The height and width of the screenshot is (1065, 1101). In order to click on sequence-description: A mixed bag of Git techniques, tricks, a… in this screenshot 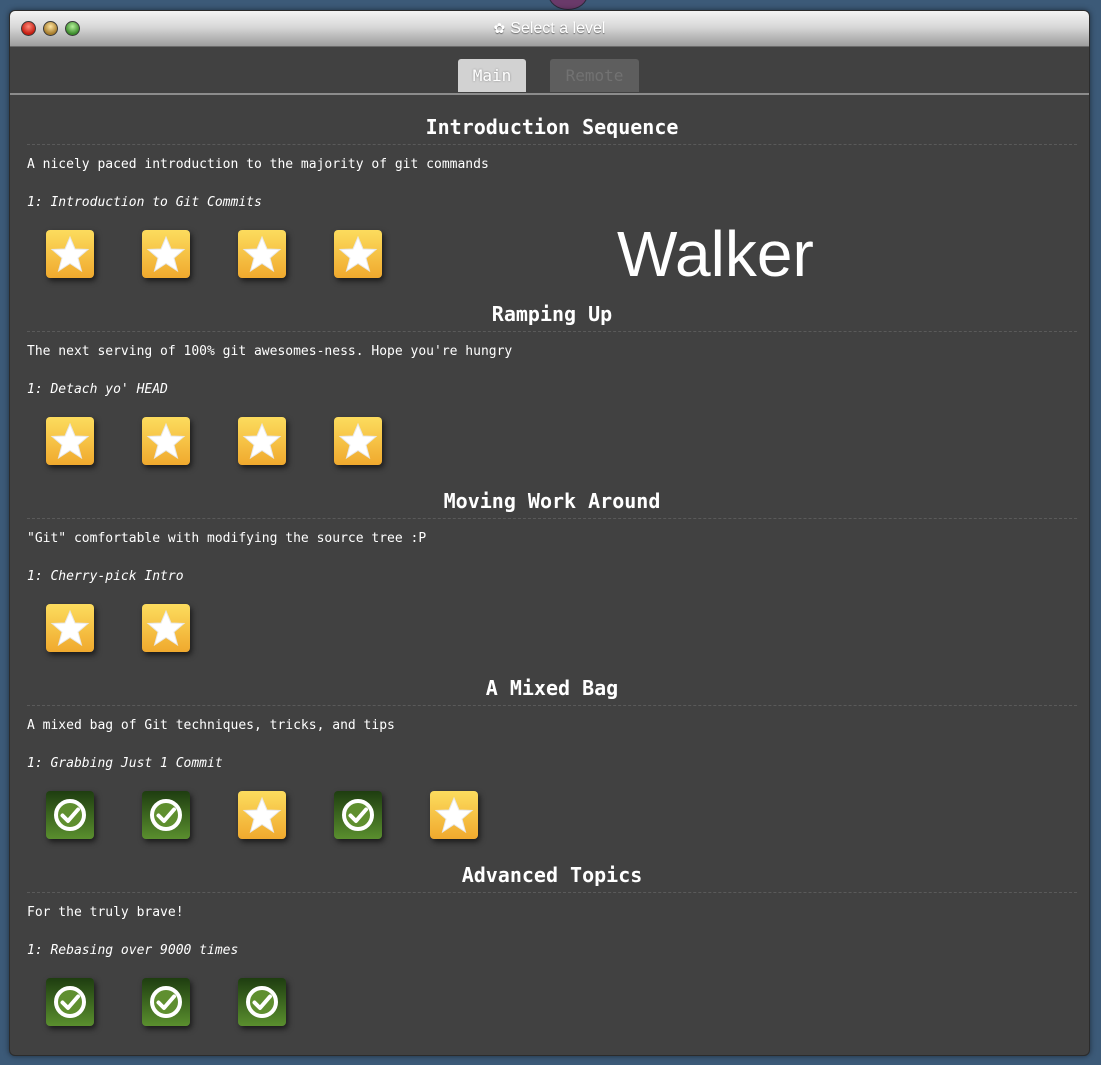, I will do `click(211, 725)`.